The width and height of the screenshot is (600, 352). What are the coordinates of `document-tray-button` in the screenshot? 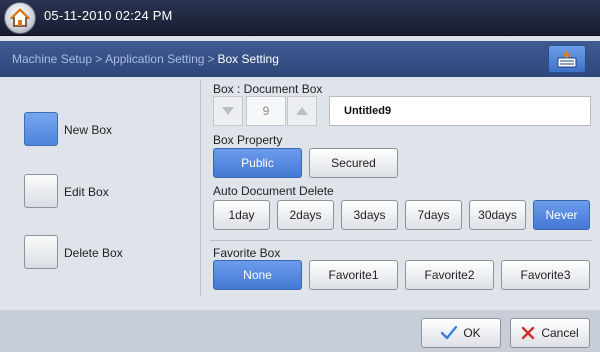 It's located at (567, 59).